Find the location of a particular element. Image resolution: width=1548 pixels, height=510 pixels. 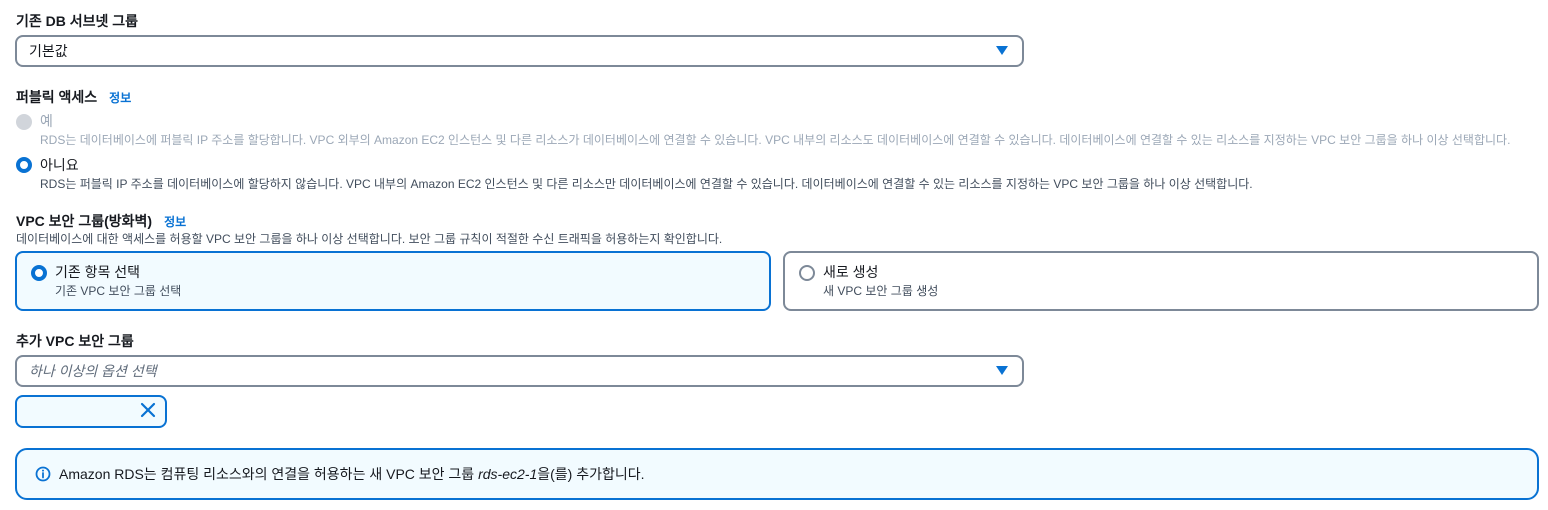

subnet-group-value: 기본값 is located at coordinates (48, 51).